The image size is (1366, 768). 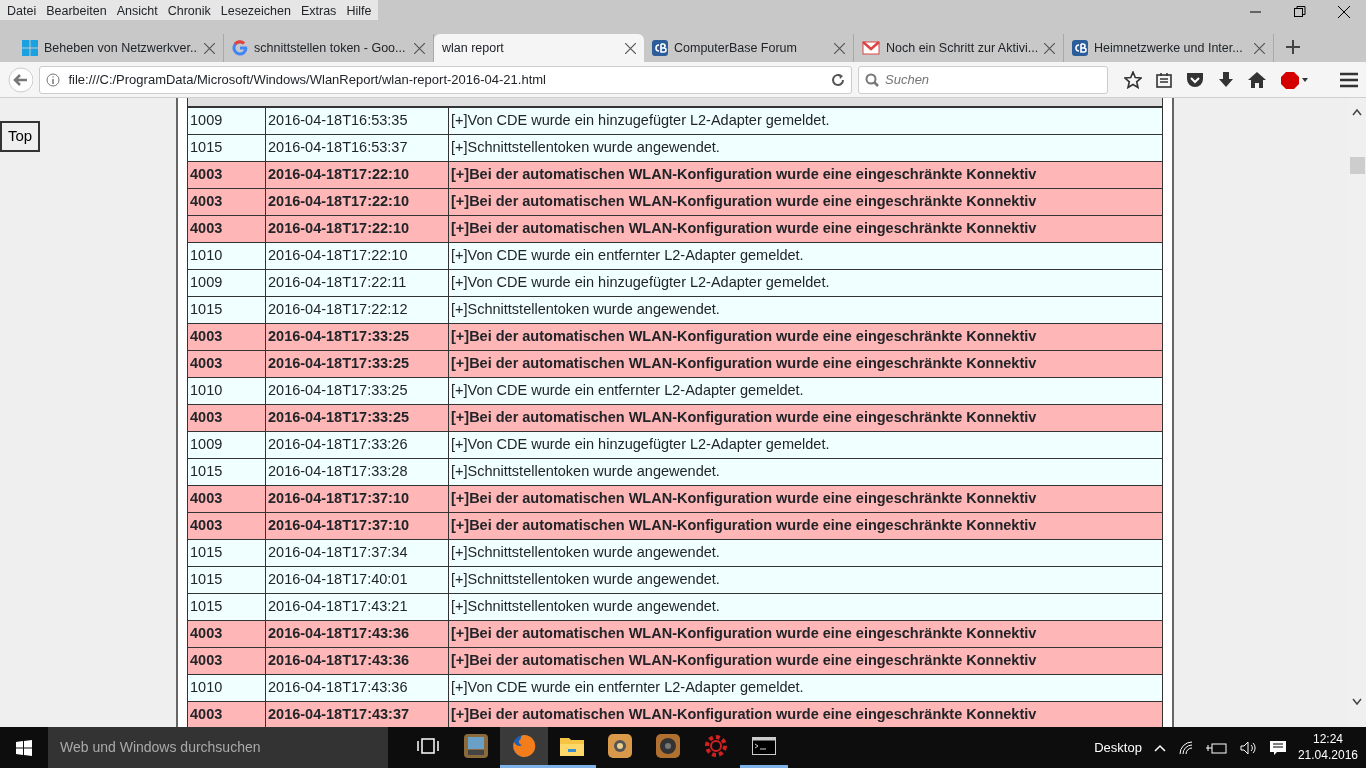 What do you see at coordinates (1295, 79) in the screenshot?
I see `adblock-icon` at bounding box center [1295, 79].